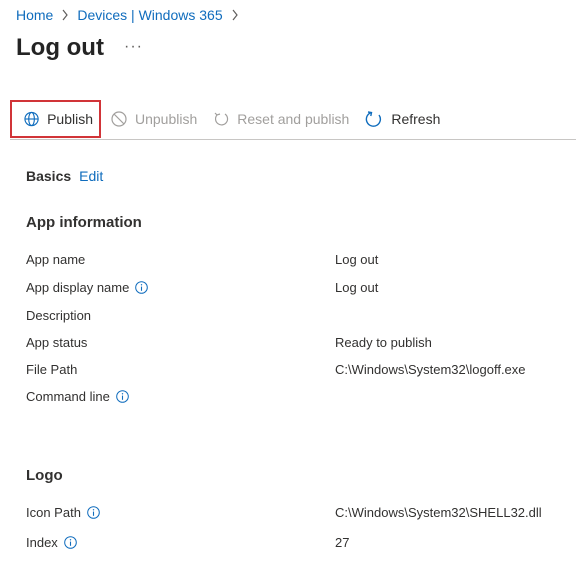 This screenshot has width=576, height=588. Describe the element at coordinates (52, 369) in the screenshot. I see `field-label: File Path` at that location.